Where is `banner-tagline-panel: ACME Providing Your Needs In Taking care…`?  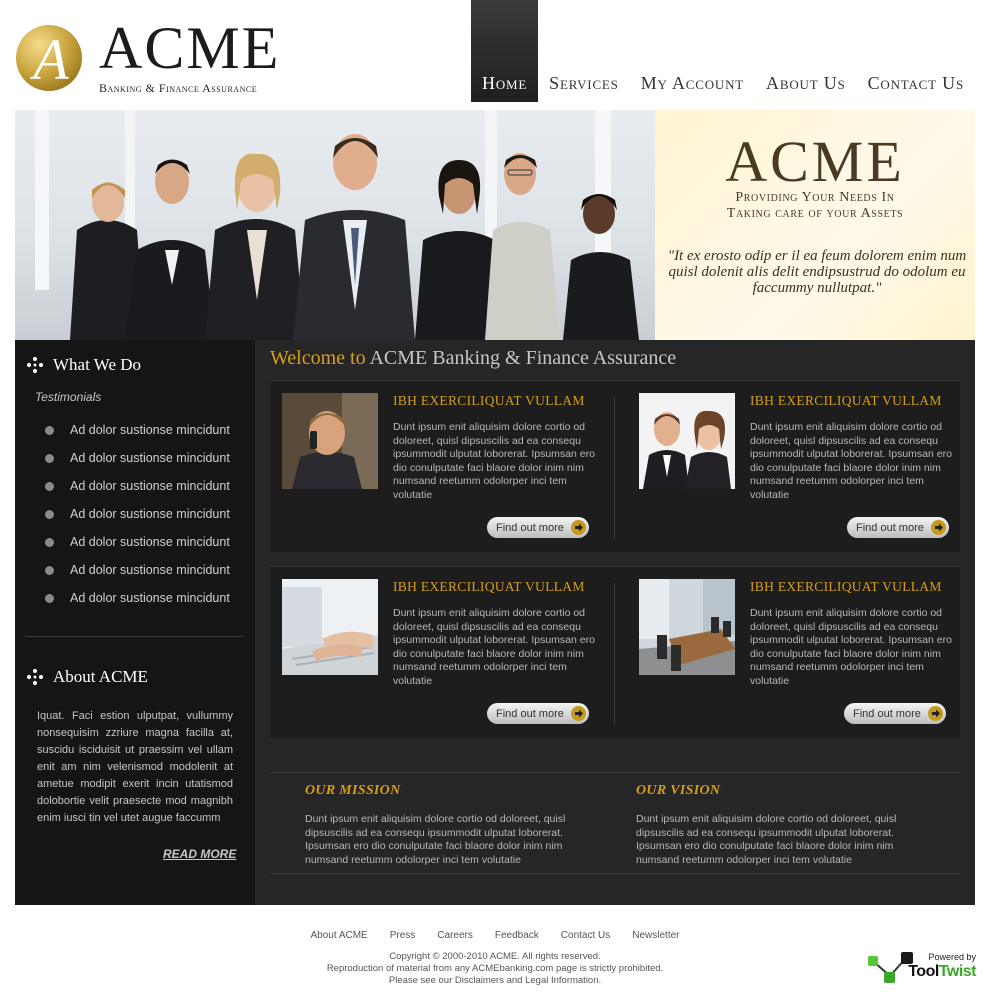
banner-tagline-panel: ACME Providing Your Needs In Taking care… is located at coordinates (815, 225).